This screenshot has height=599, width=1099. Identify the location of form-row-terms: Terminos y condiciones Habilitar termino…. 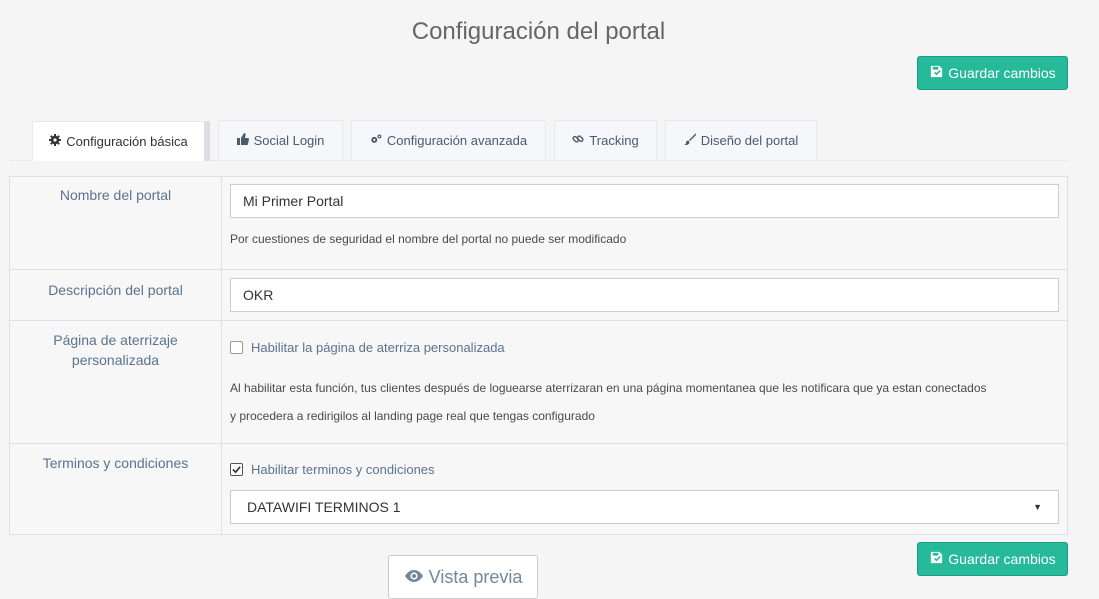
(538, 489).